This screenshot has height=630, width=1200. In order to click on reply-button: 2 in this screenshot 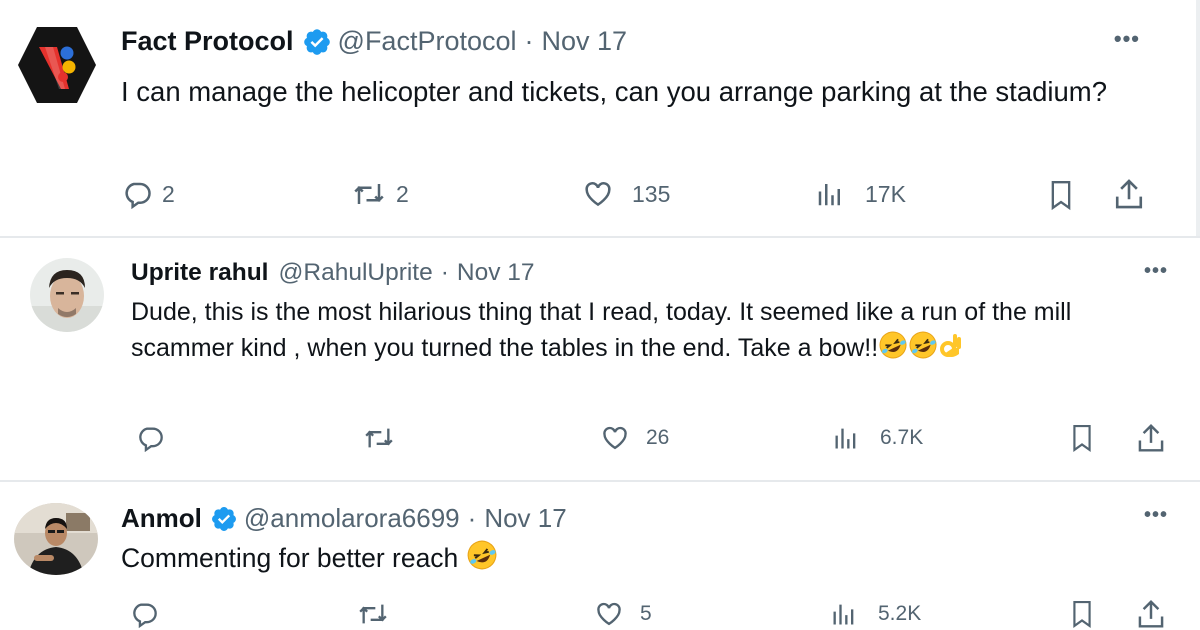, I will do `click(148, 194)`.